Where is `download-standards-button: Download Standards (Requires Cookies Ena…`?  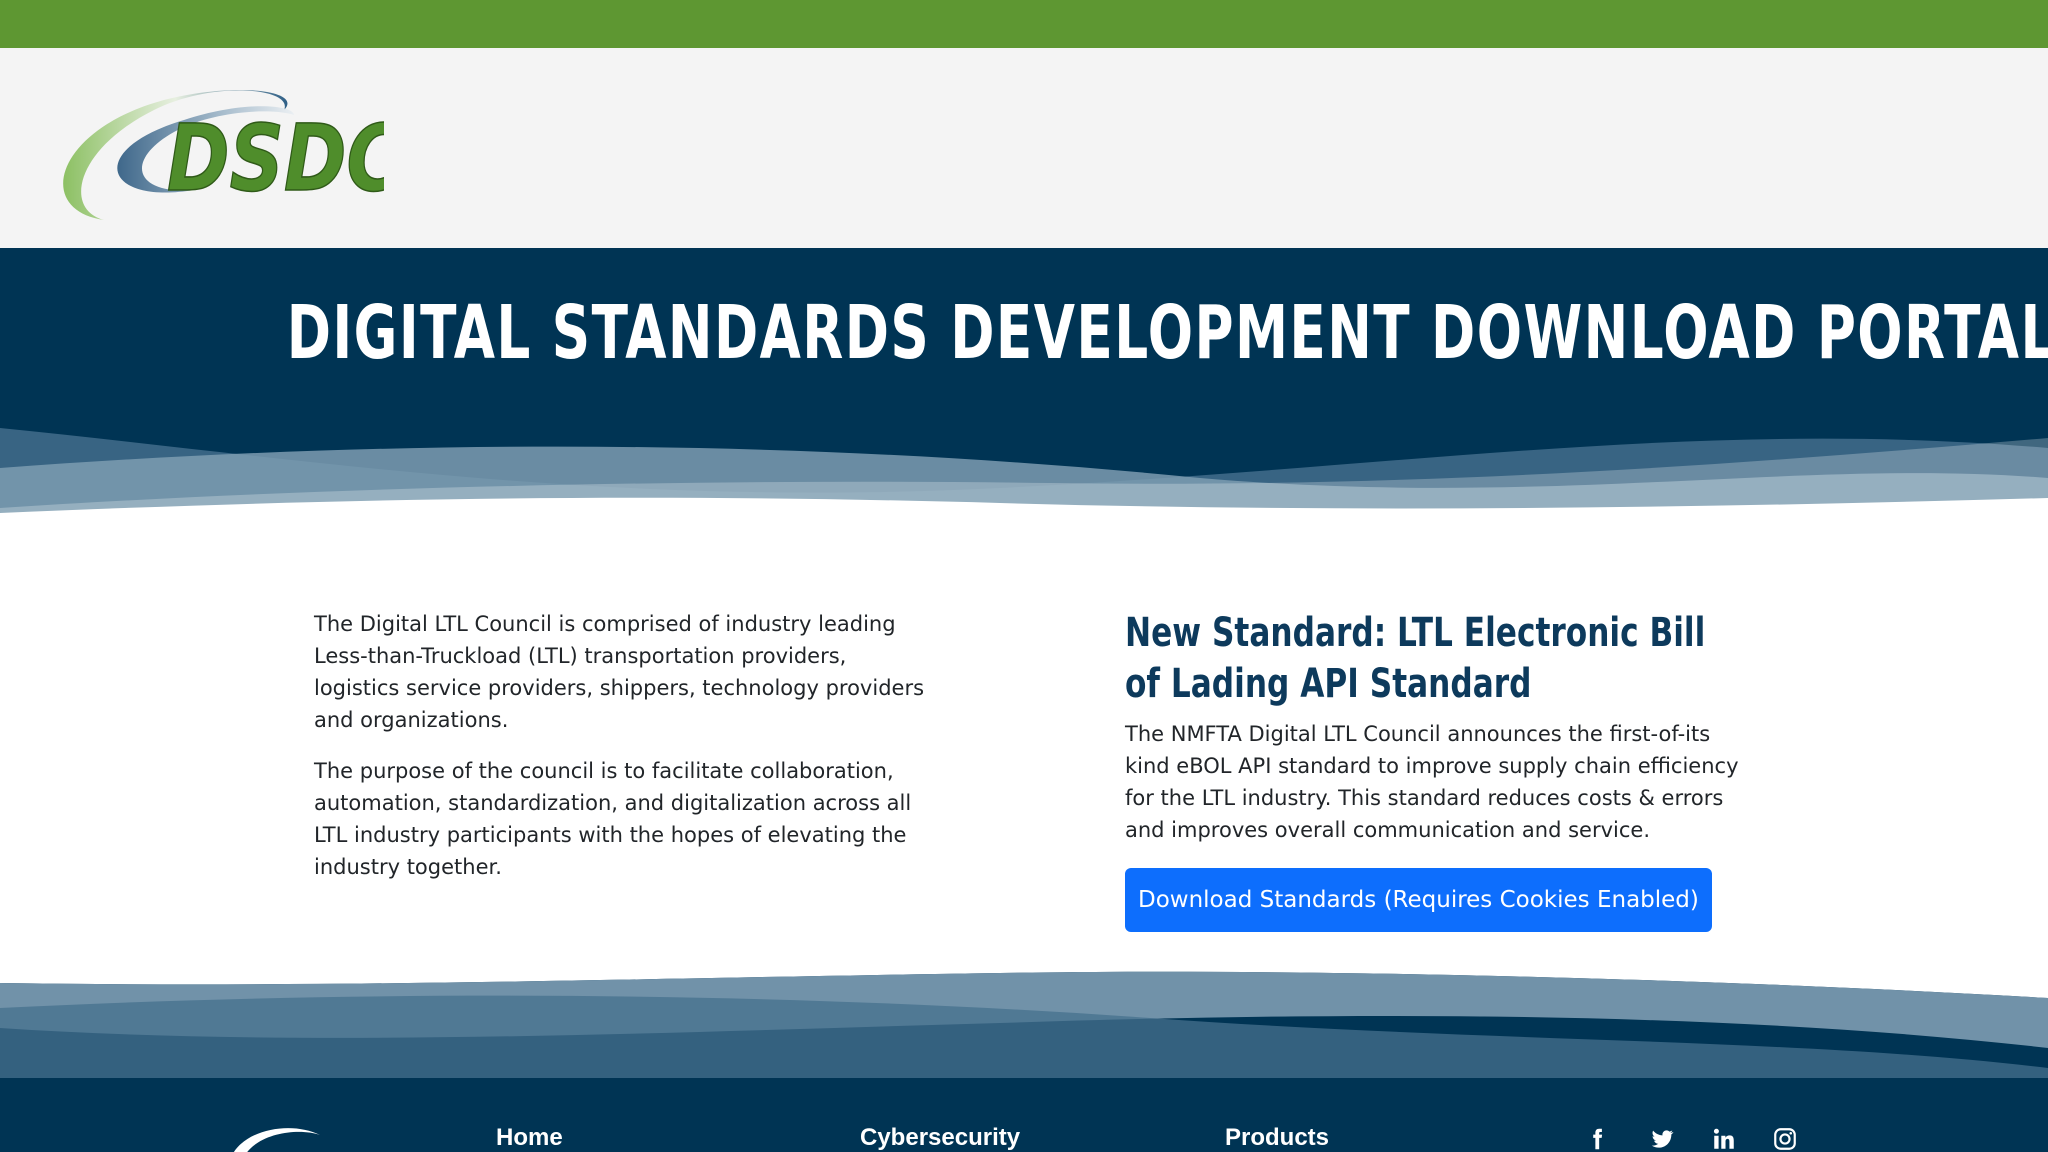 download-standards-button: Download Standards (Requires Cookies Ena… is located at coordinates (1418, 900).